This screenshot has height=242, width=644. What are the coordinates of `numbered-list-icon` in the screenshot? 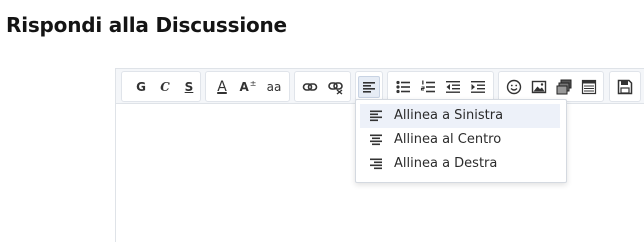 It's located at (427, 86).